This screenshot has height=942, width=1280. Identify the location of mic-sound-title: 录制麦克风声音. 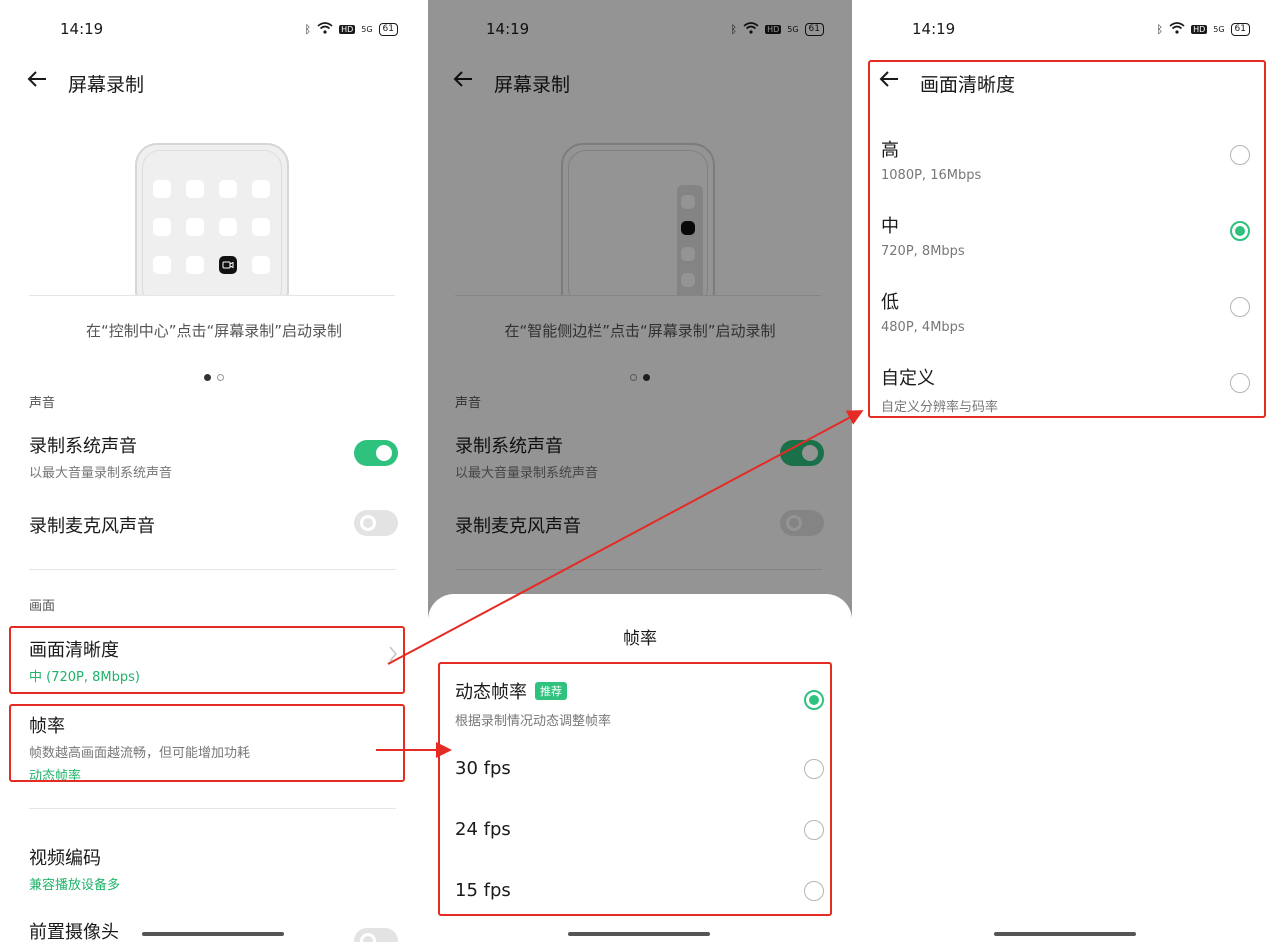
(92, 526).